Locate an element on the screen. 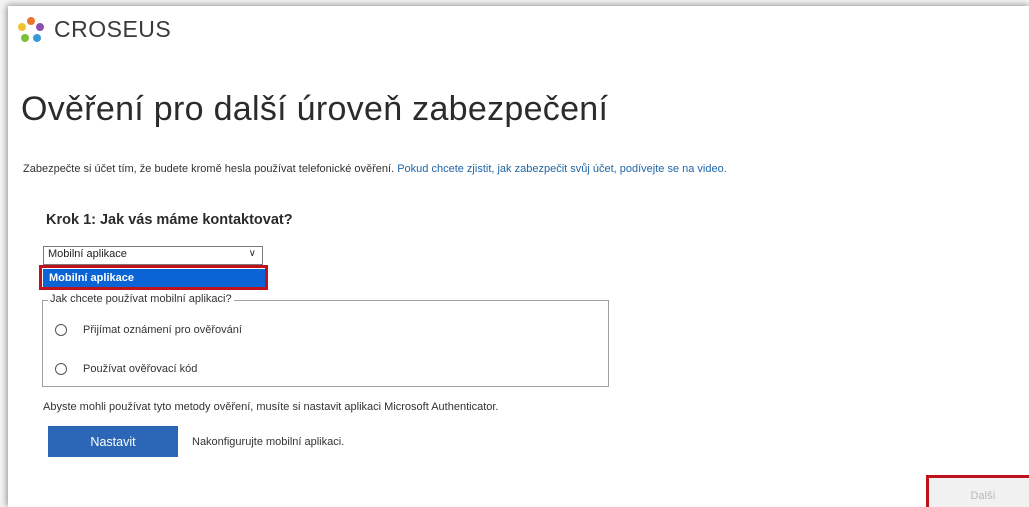  contact-method-select-value: Mobilní aplikace is located at coordinates (87, 254).